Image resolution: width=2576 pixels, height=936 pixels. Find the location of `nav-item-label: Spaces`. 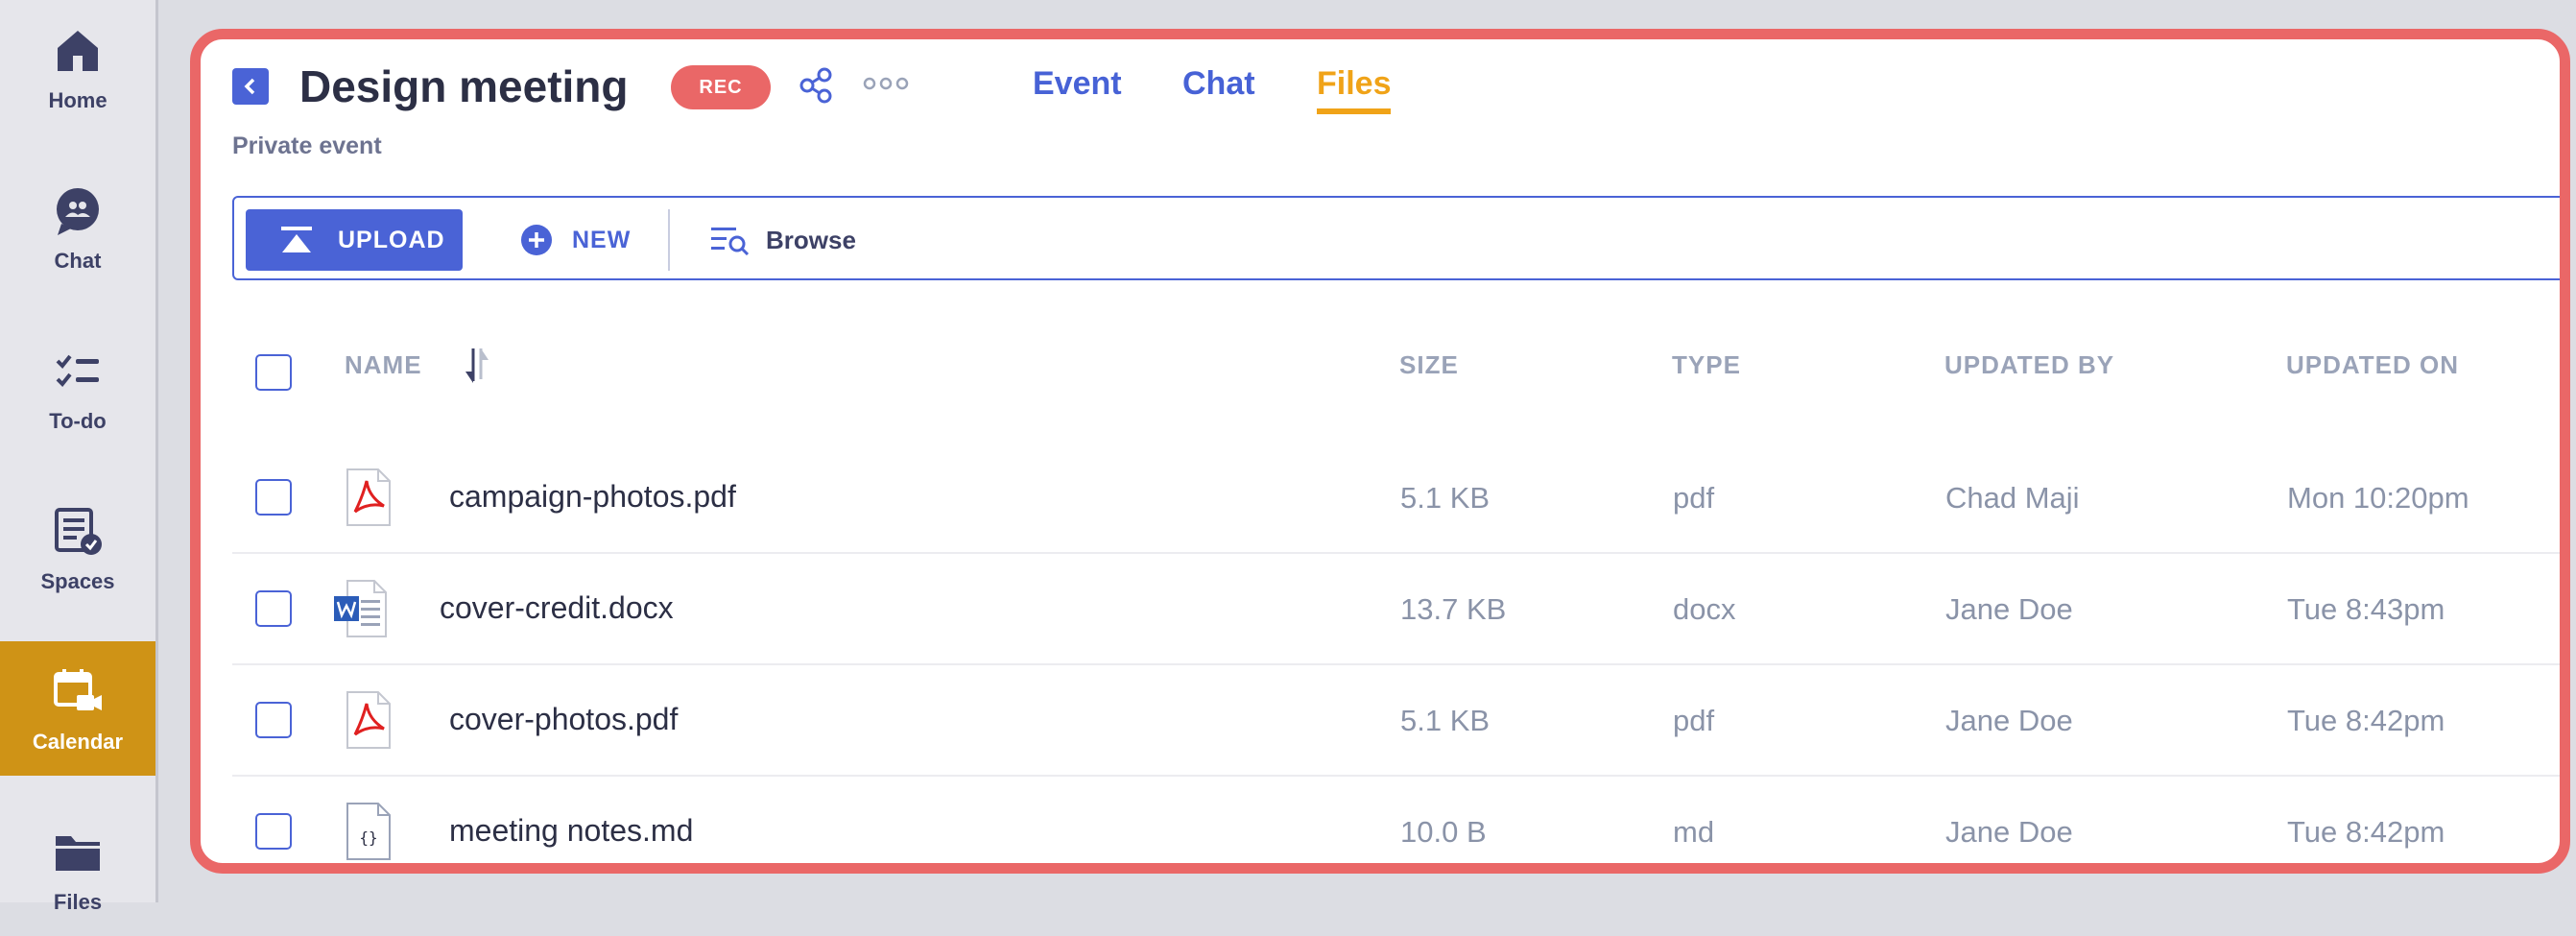

nav-item-label: Spaces is located at coordinates (77, 581).